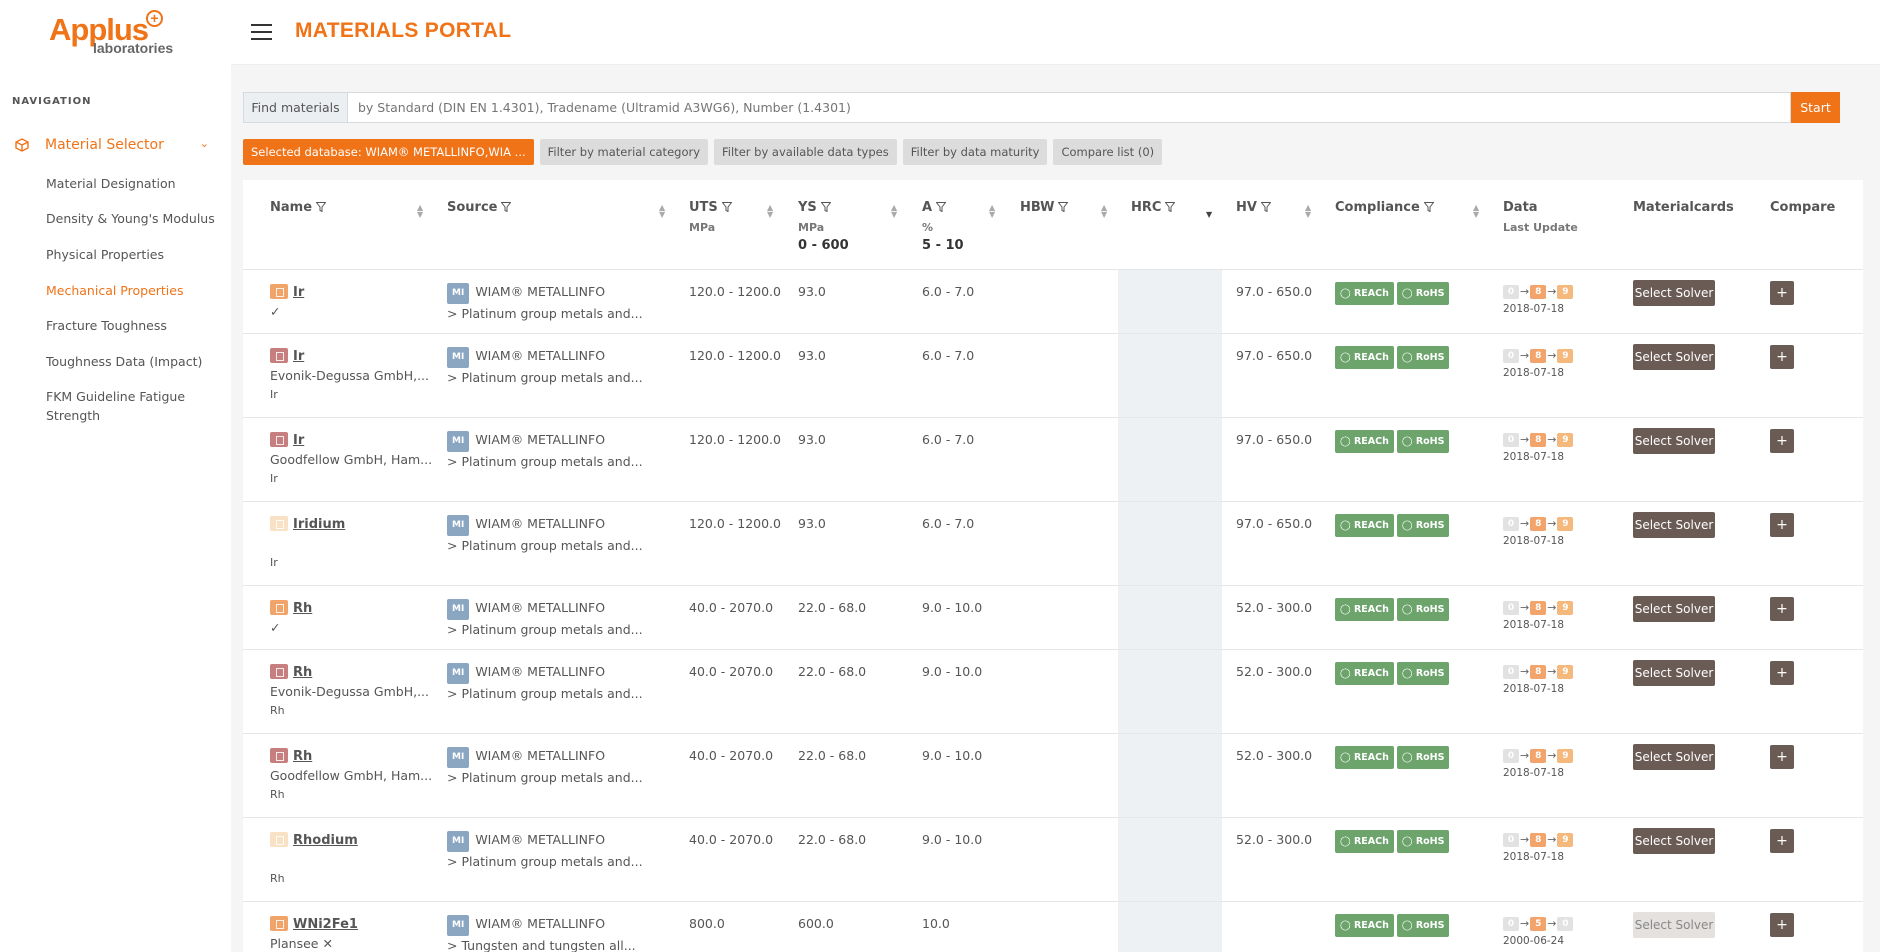  Describe the element at coordinates (133, 254) in the screenshot. I see `nav-item: Physical Properties` at that location.